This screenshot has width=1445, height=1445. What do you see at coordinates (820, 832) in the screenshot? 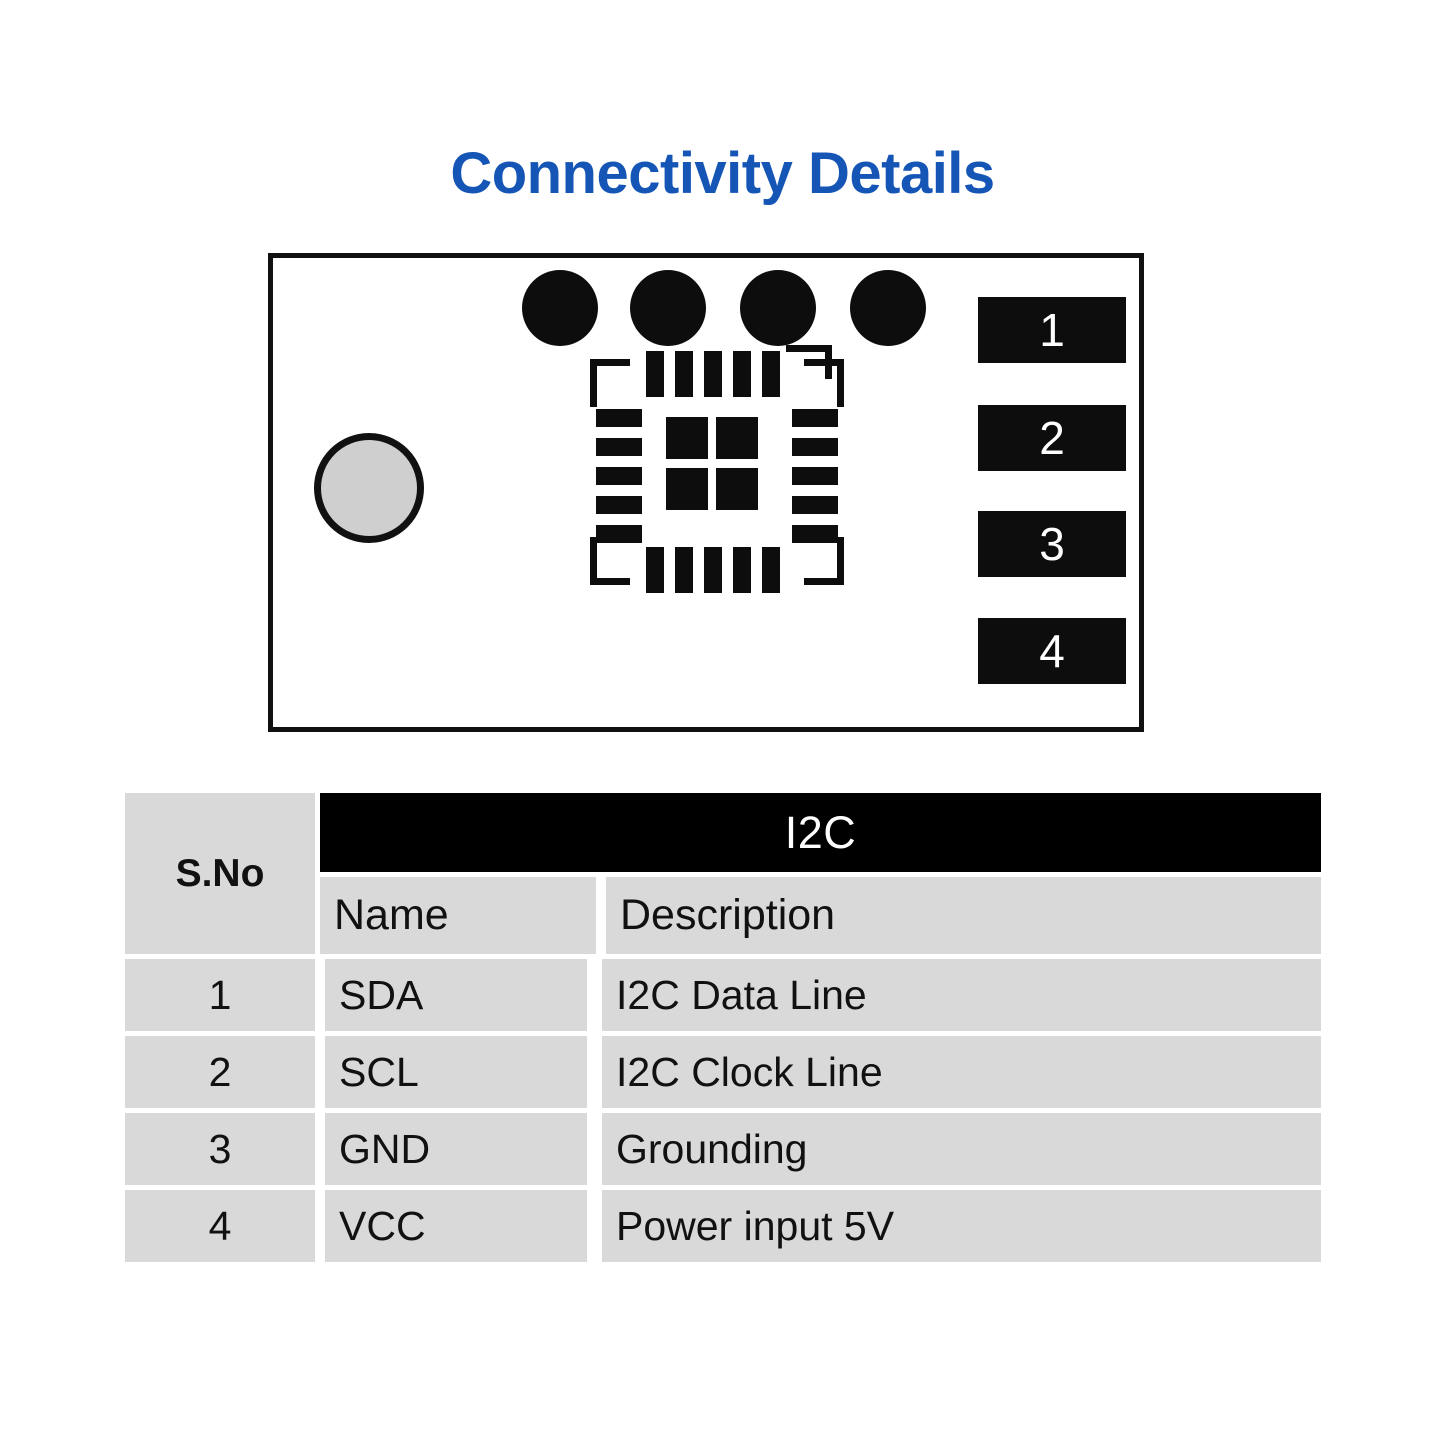
I see `group-header-i2c: I2C` at bounding box center [820, 832].